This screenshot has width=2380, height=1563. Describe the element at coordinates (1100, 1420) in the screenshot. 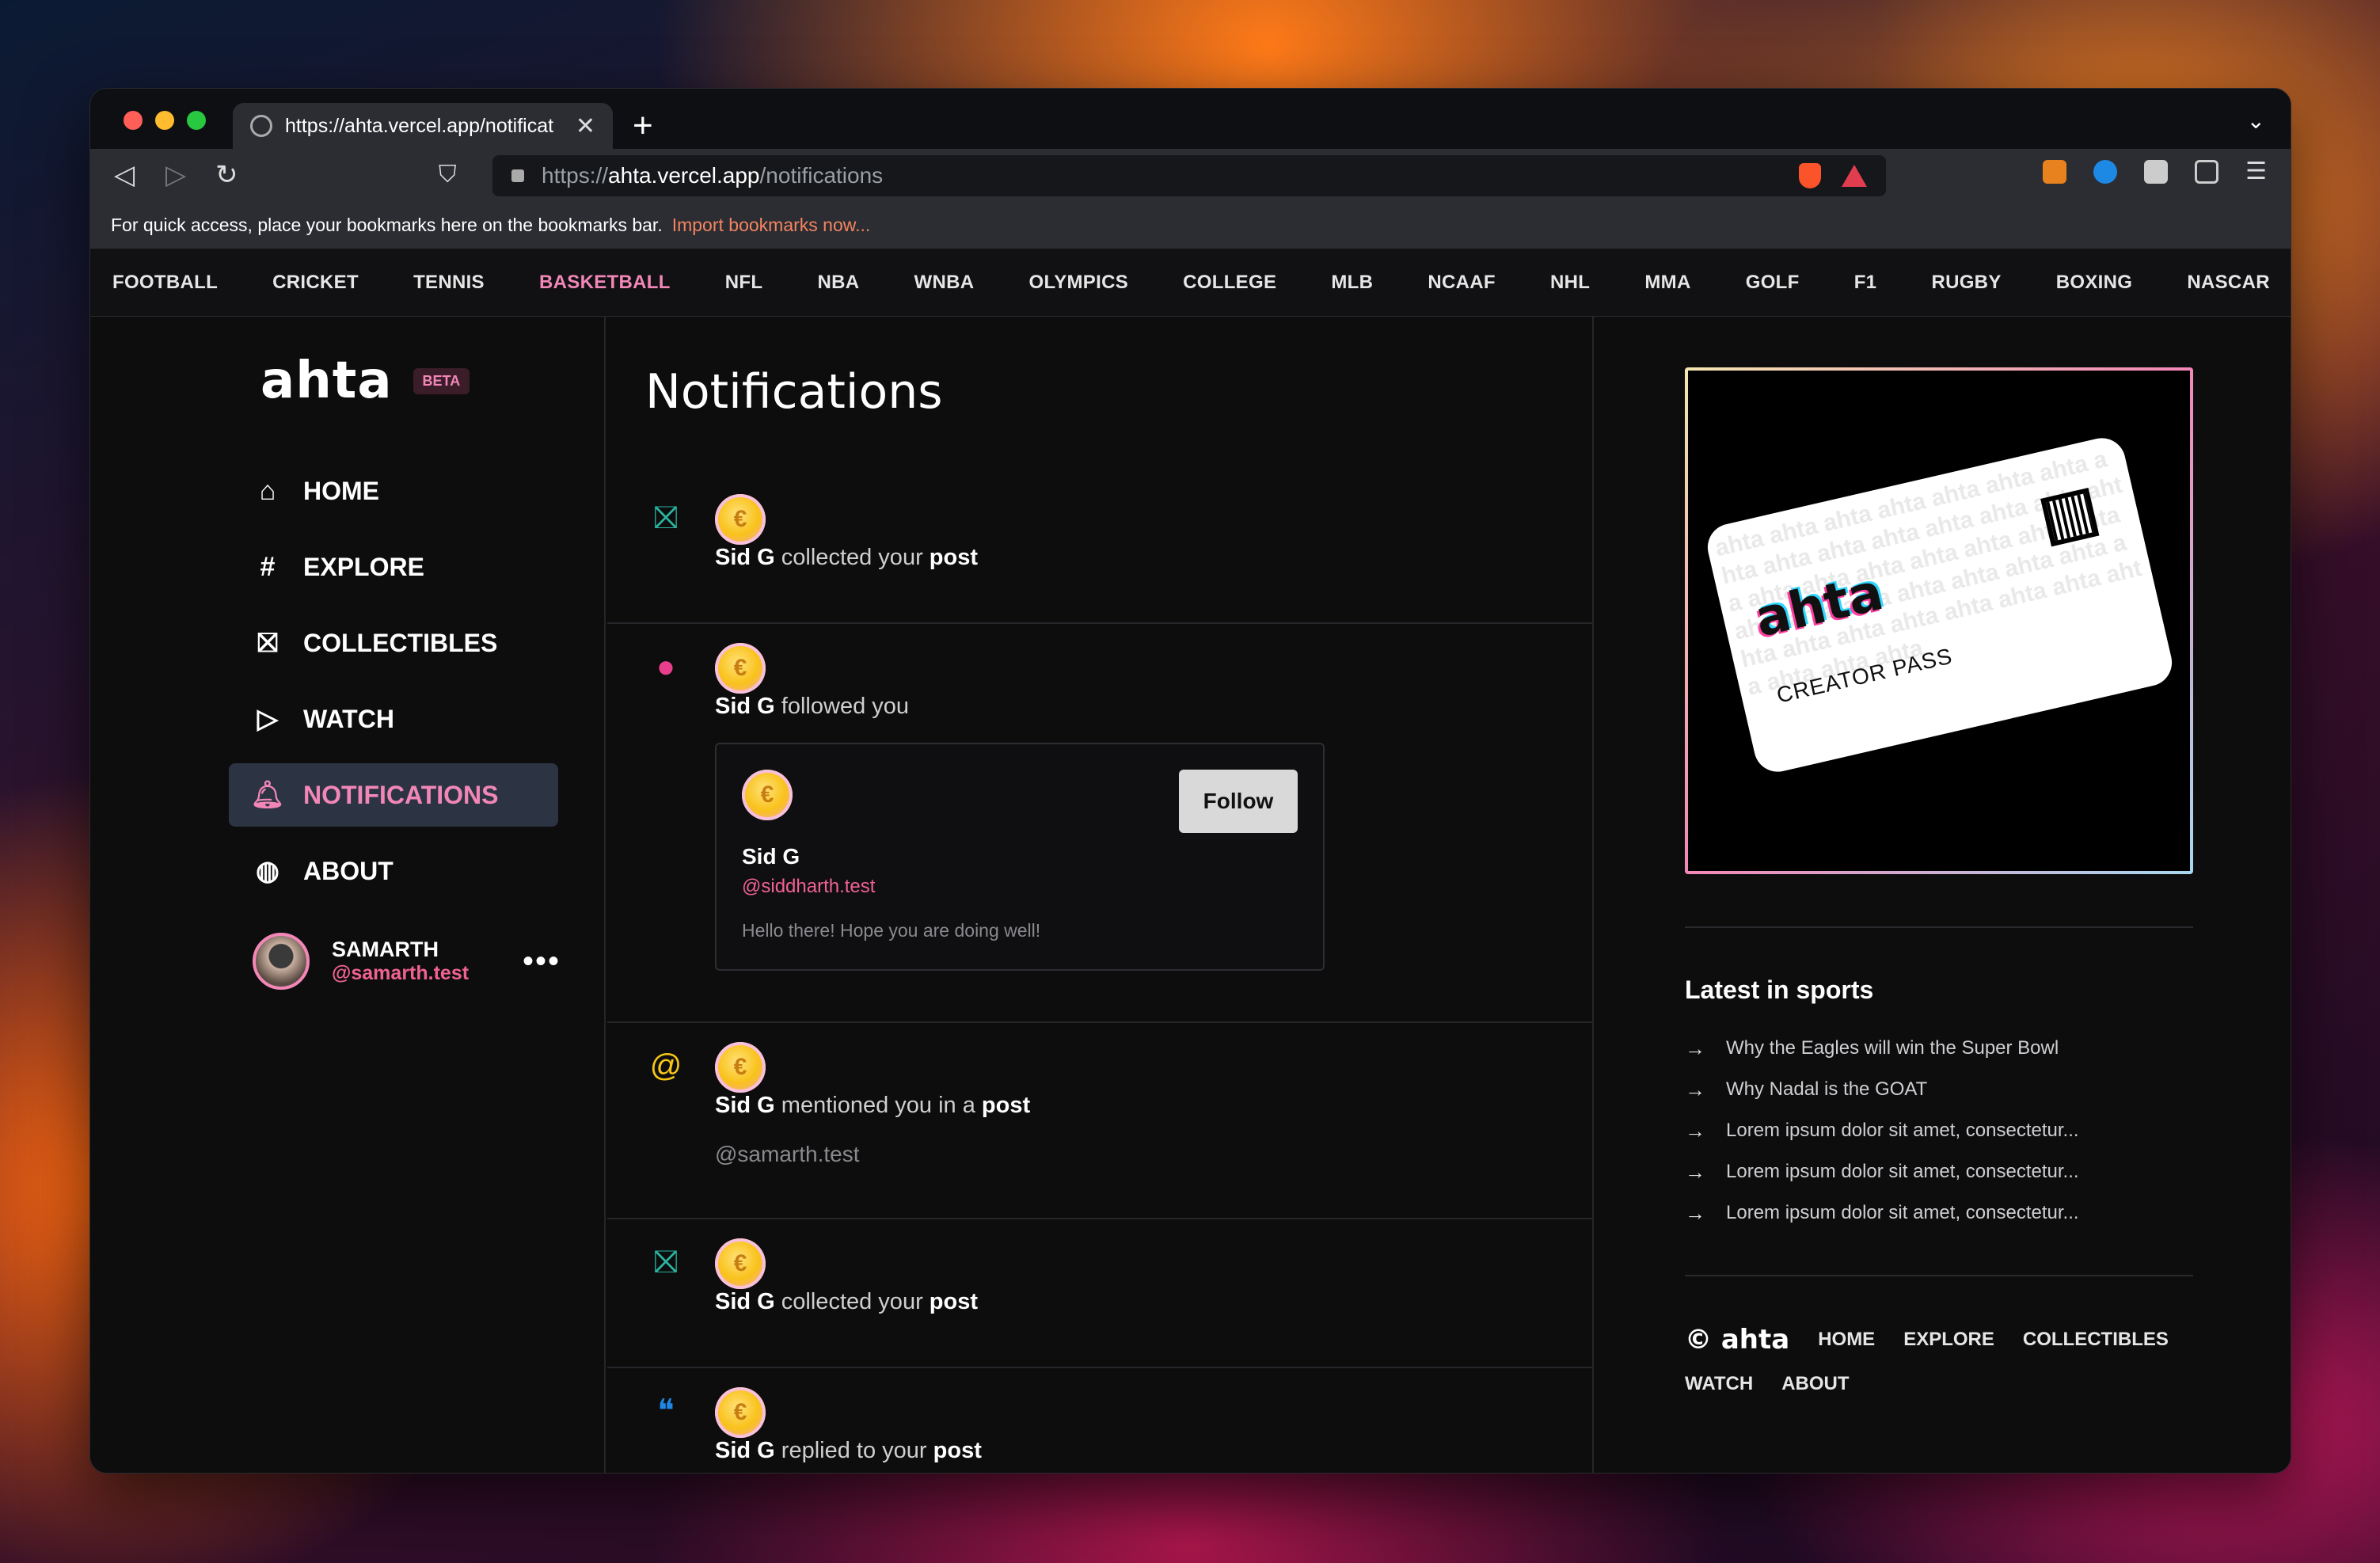

I see `notification-item: ❝ € Sid G replied to your post` at that location.